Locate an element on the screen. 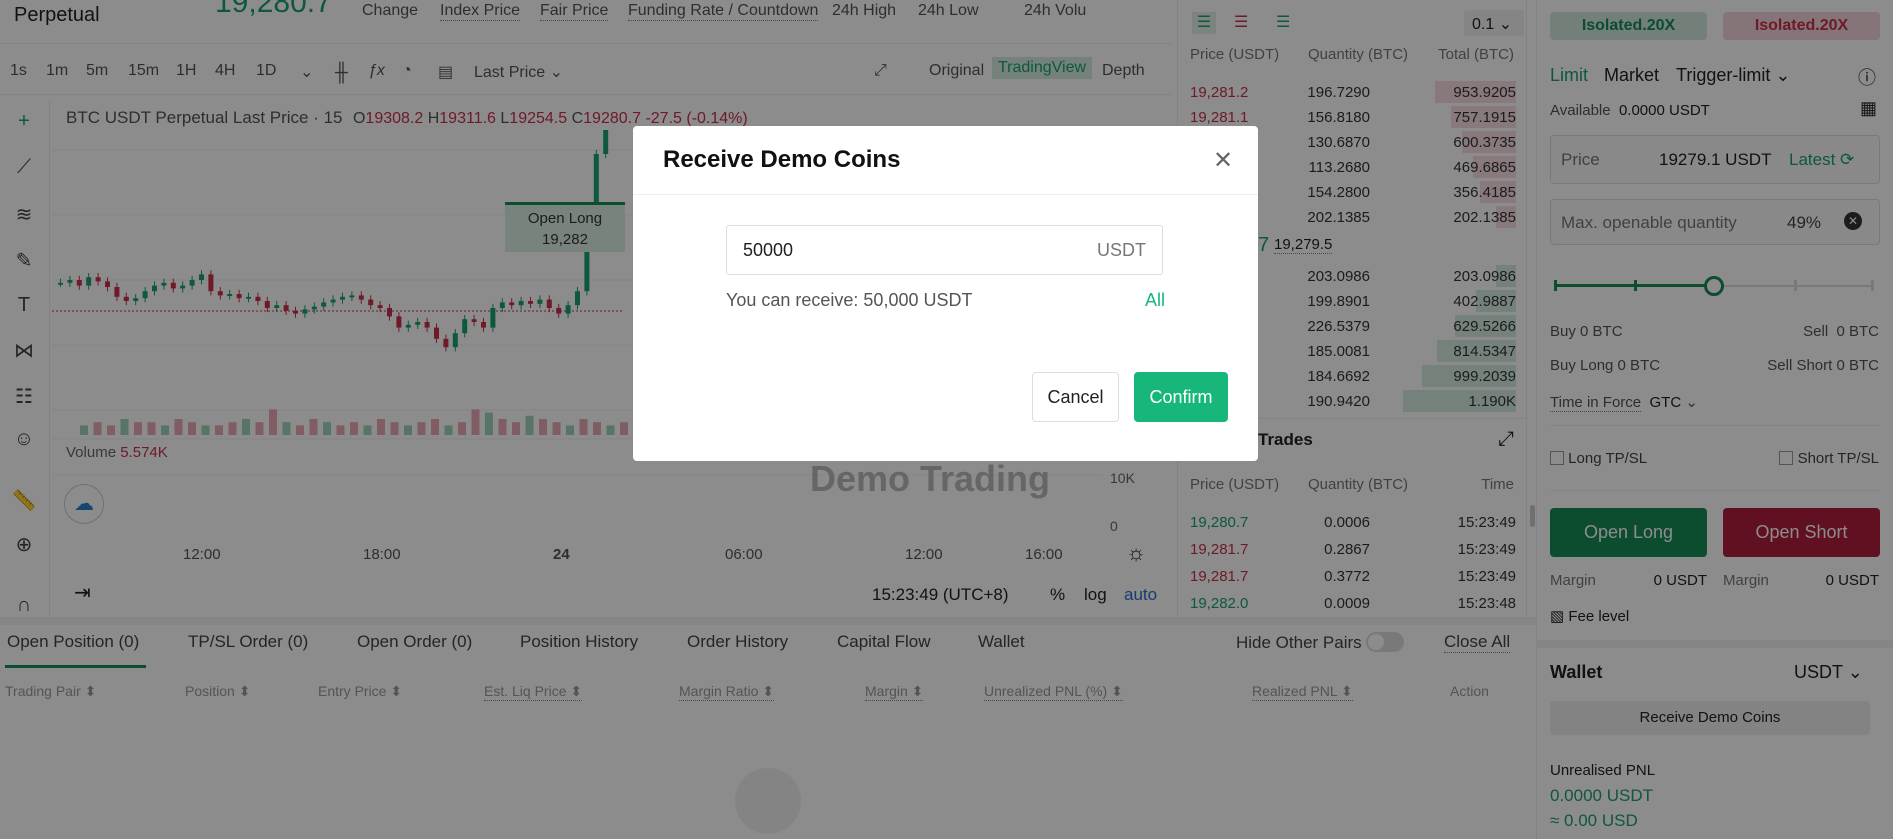 The image size is (1893, 839). cancel-button: Cancel is located at coordinates (1075, 397).